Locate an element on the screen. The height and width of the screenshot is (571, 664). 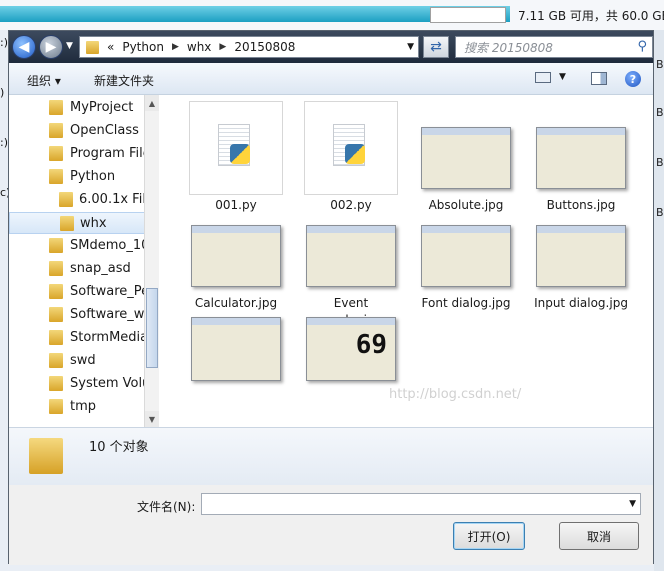
search-icon: ⚲ is located at coordinates (642, 46).